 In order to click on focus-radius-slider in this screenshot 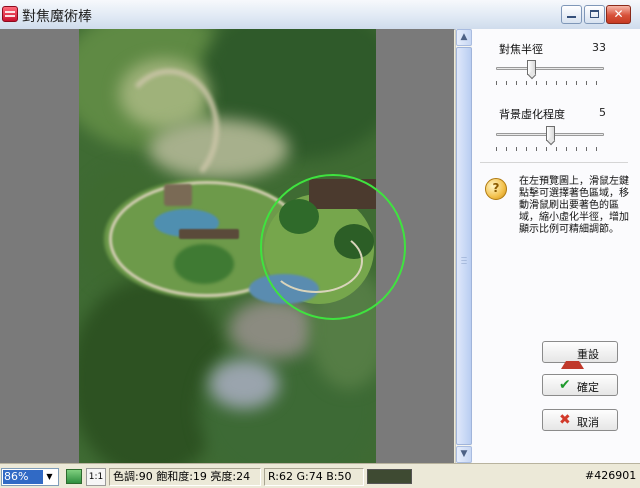, I will do `click(532, 67)`.